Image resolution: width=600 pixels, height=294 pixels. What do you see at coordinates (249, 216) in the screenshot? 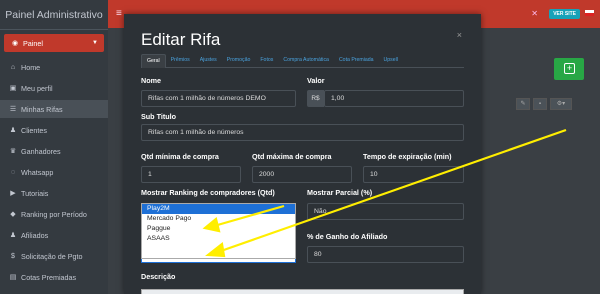
I see `annotation-arrow-line` at bounding box center [249, 216].